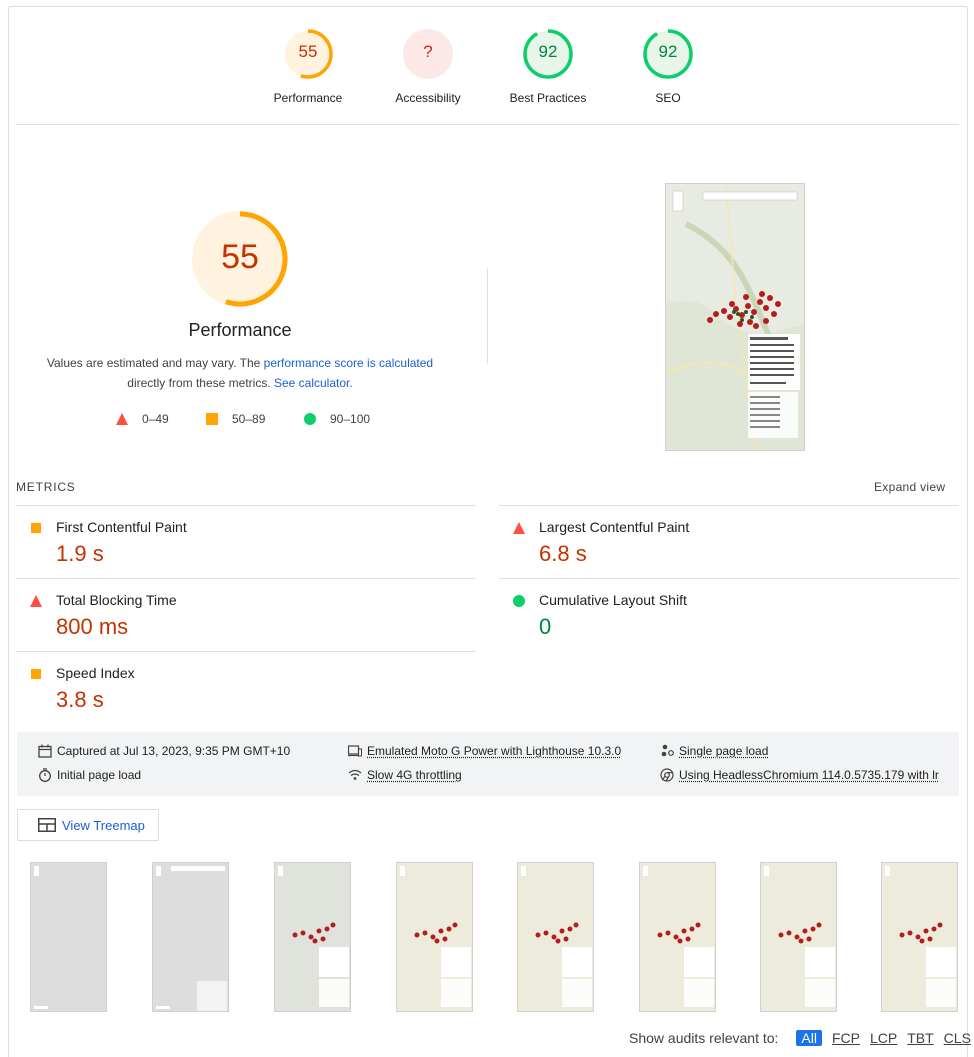  Describe the element at coordinates (95, 673) in the screenshot. I see `metric-name: Speed Index` at that location.